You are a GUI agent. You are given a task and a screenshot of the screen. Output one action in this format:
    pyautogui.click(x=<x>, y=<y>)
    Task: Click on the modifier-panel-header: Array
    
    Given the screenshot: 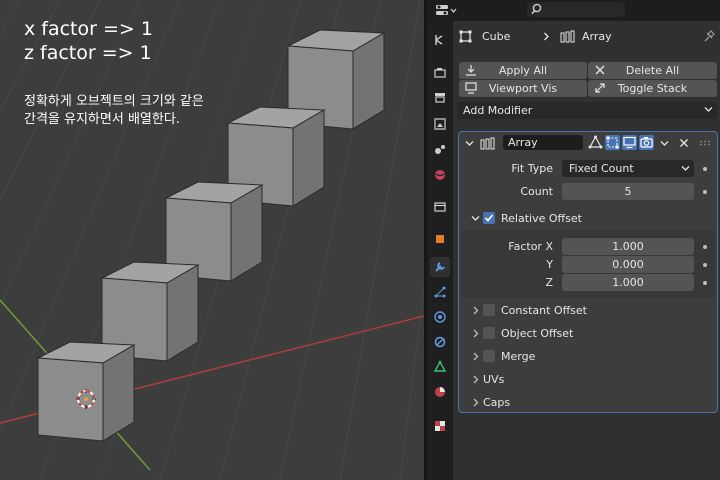 What is the action you would take?
    pyautogui.click(x=588, y=143)
    